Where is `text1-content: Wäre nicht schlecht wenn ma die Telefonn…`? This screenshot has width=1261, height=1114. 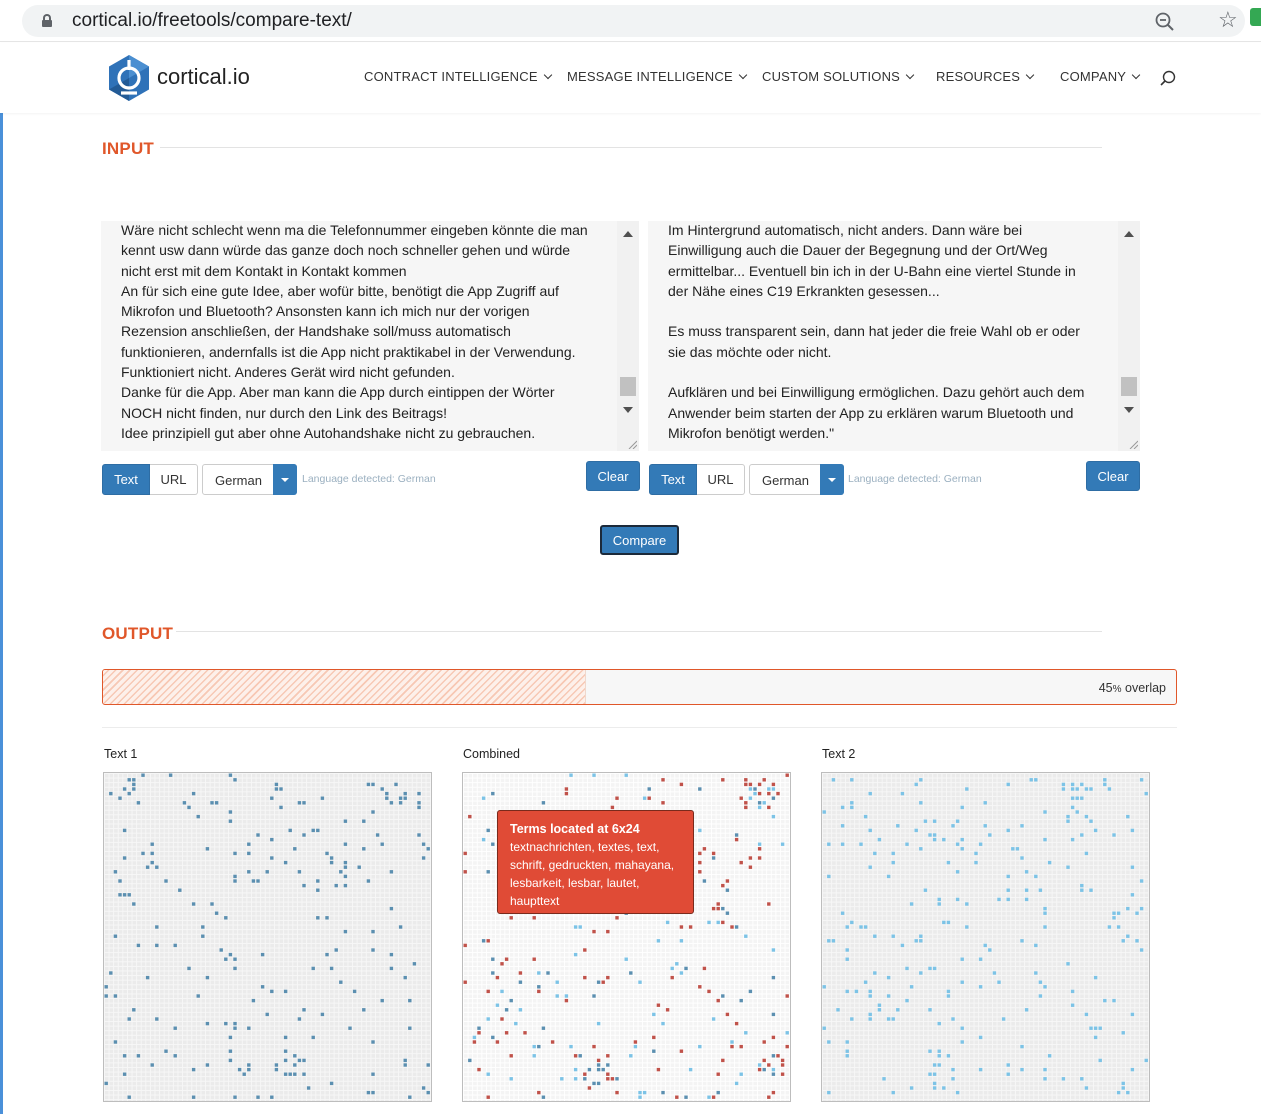
text1-content: Wäre nicht schlecht wenn ma die Telefonn… is located at coordinates (367, 332).